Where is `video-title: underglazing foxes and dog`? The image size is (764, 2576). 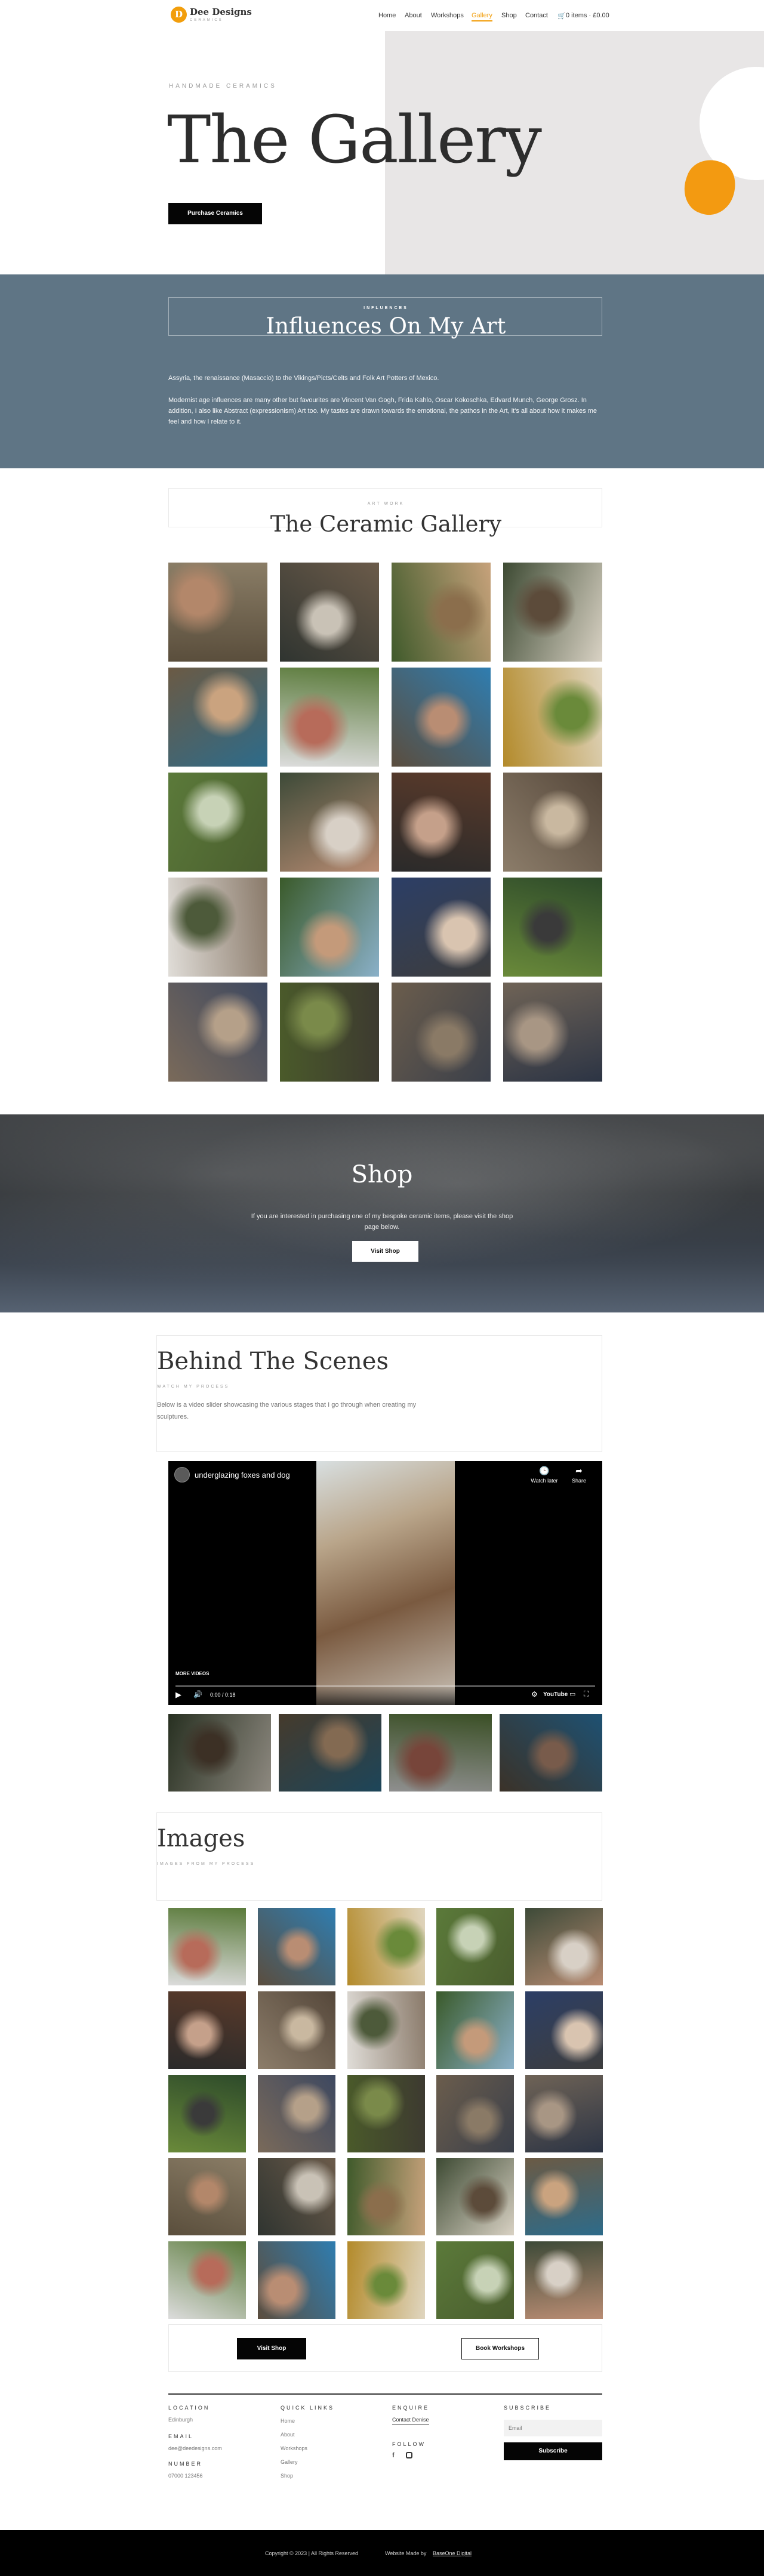
video-title: underglazing foxes and dog is located at coordinates (243, 1475).